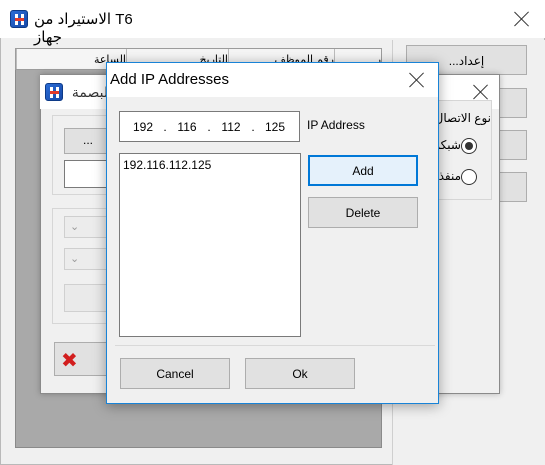  Describe the element at coordinates (88, 259) in the screenshot. I see `dropdown-2: ⌄` at that location.